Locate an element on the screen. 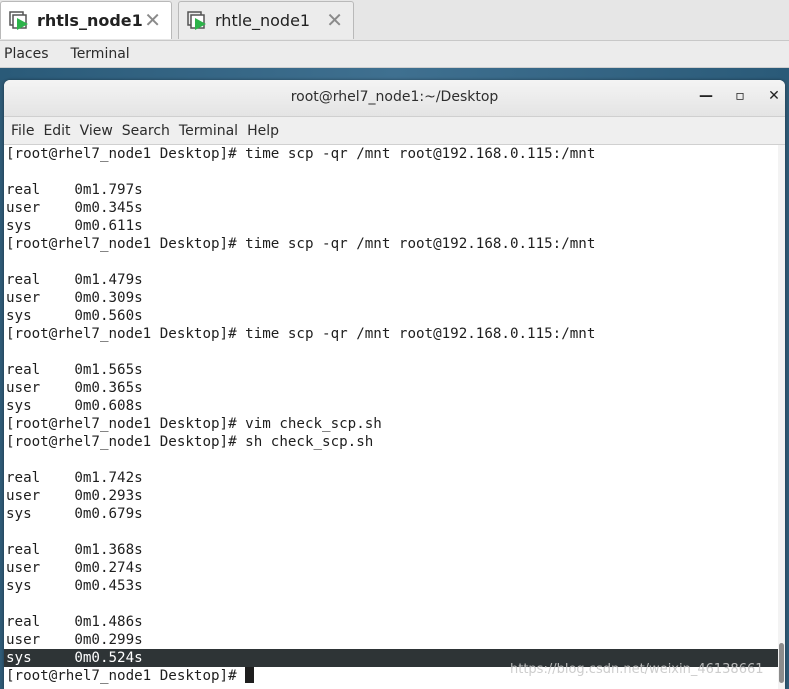 The height and width of the screenshot is (689, 789). terminal-line: sys 0m0.560s is located at coordinates (74, 316).